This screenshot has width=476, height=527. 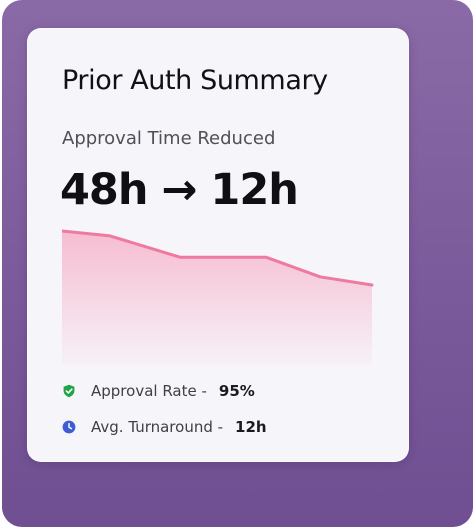 What do you see at coordinates (251, 427) in the screenshot?
I see `stat-value: 12h` at bounding box center [251, 427].